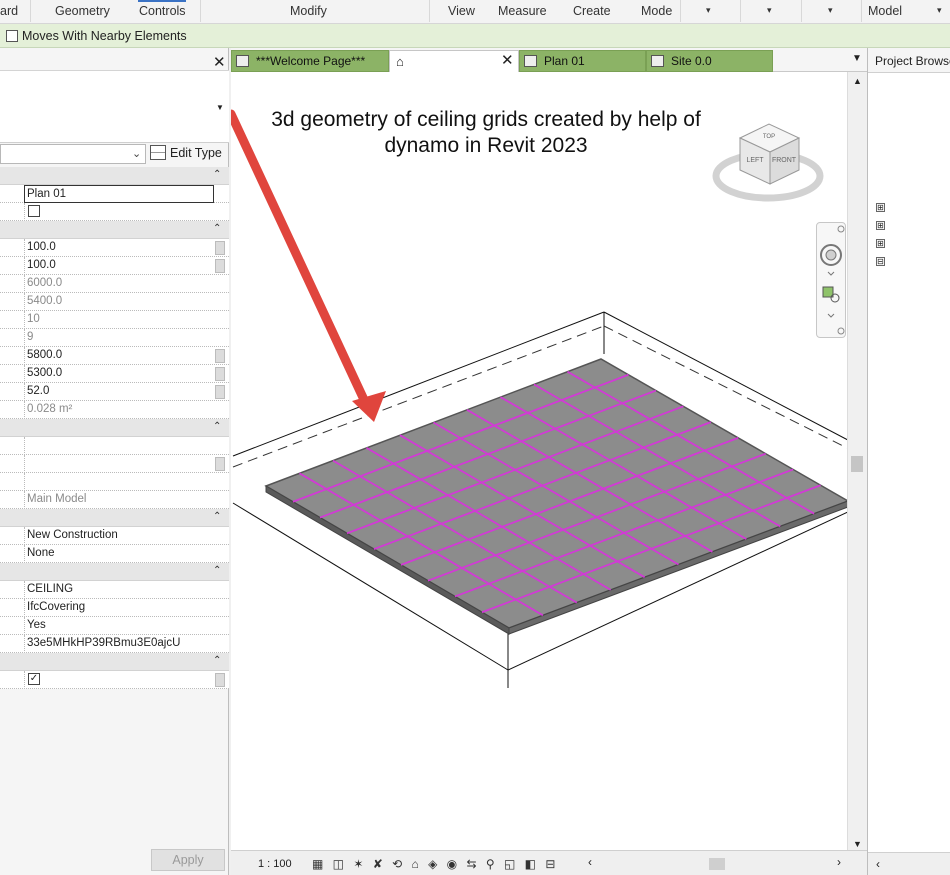 The height and width of the screenshot is (875, 950). I want to click on scroll-right-icon: ›, so click(839, 862).